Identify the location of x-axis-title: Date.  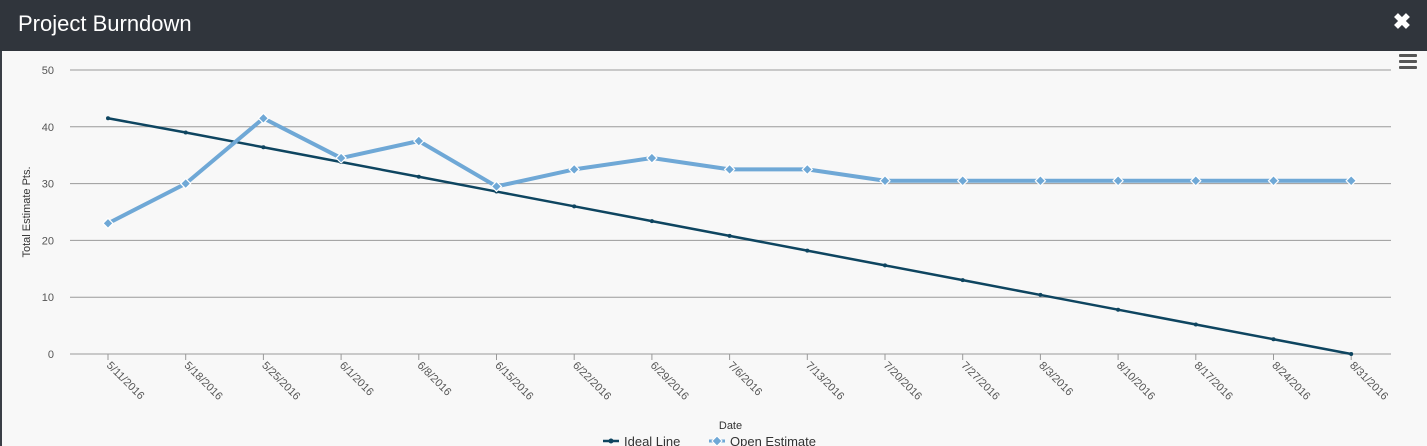
(730, 426).